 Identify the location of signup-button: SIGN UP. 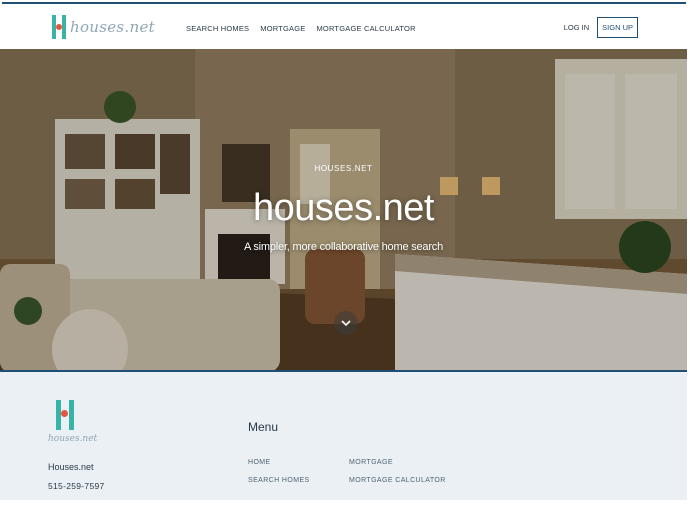
(617, 27).